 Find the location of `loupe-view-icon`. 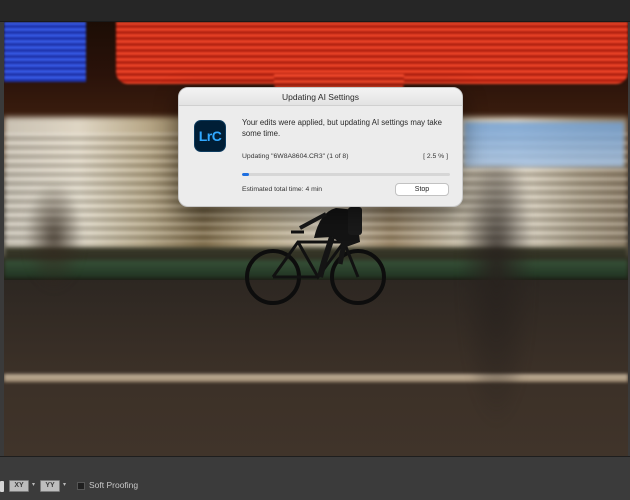

loupe-view-icon is located at coordinates (2, 486).